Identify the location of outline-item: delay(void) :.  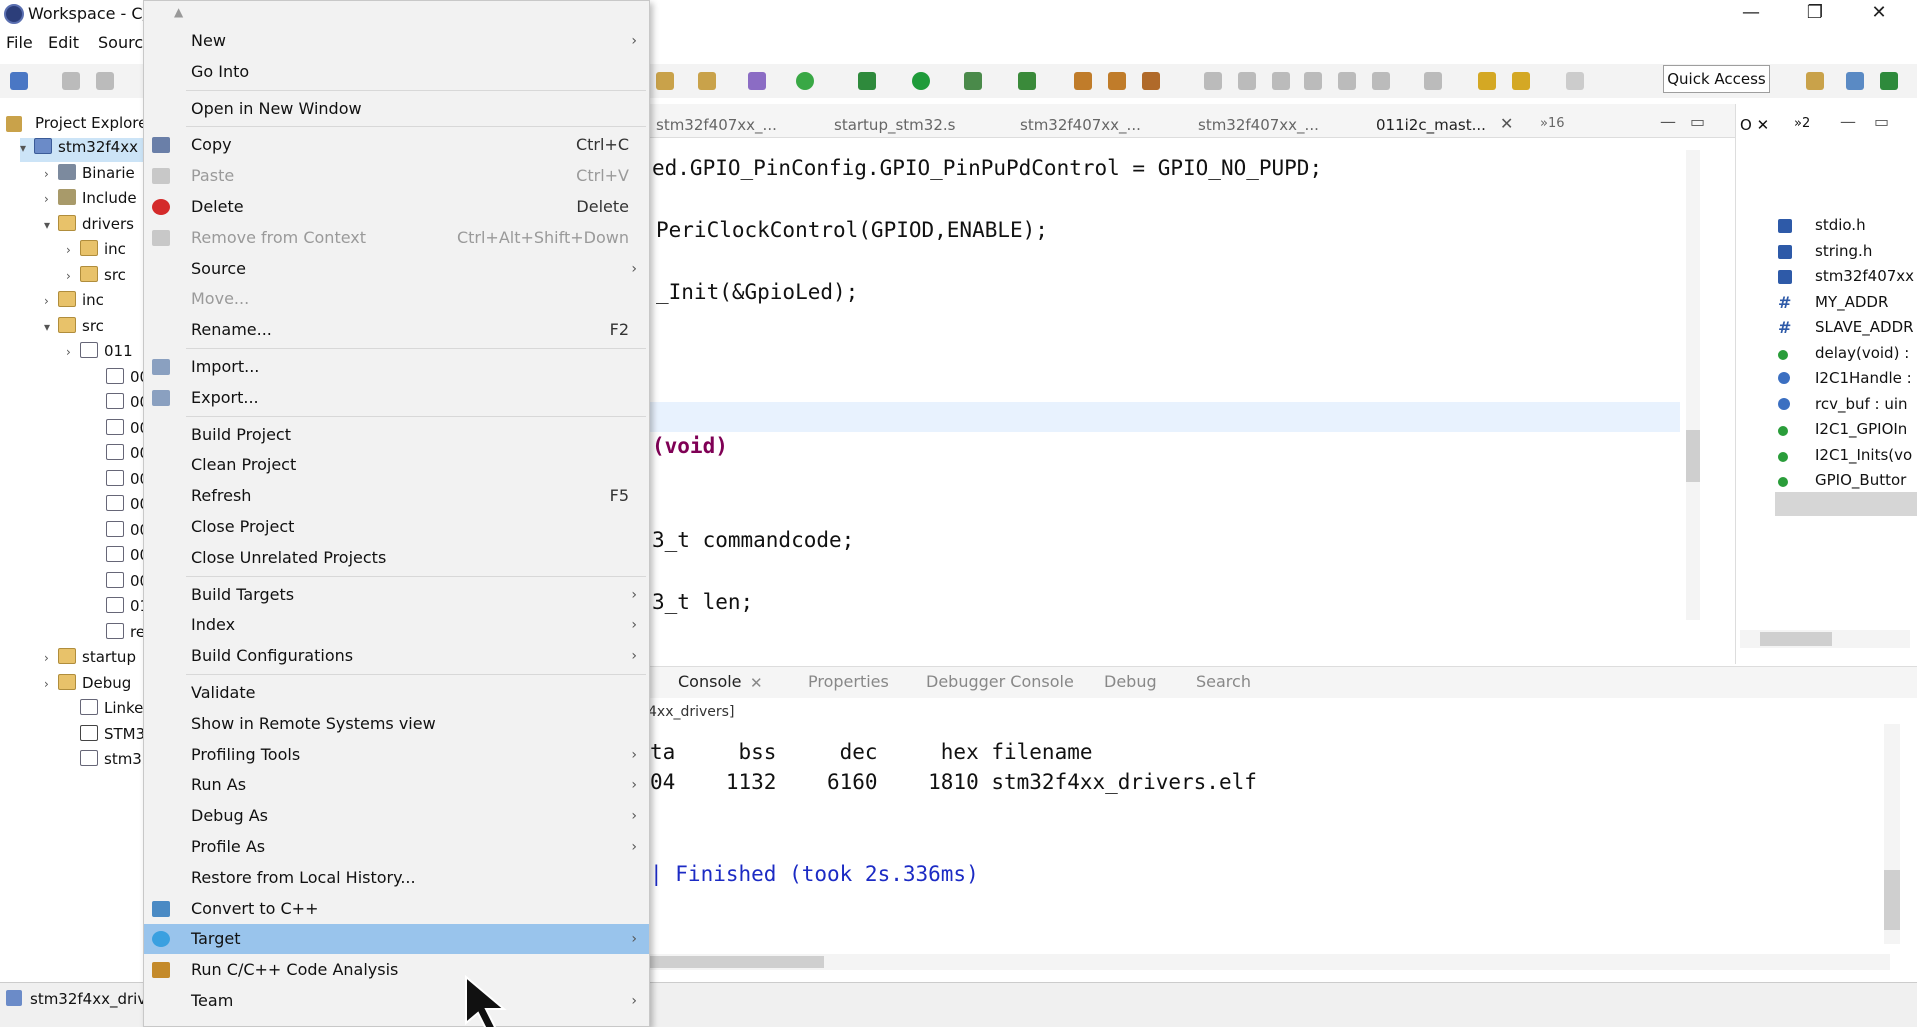
(1865, 355).